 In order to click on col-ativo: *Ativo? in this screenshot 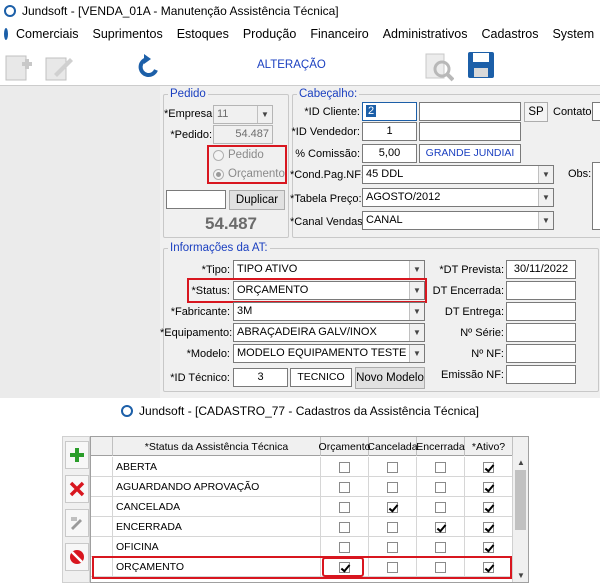, I will do `click(489, 446)`.